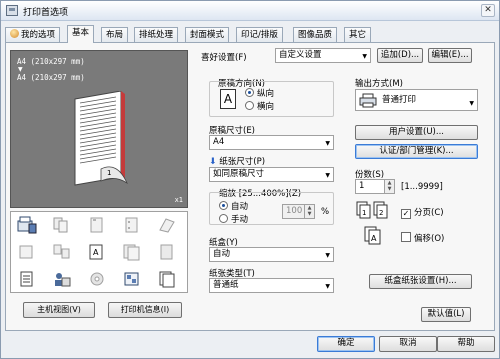 This screenshot has width=500, height=359. I want to click on cover-icon, so click(166, 252).